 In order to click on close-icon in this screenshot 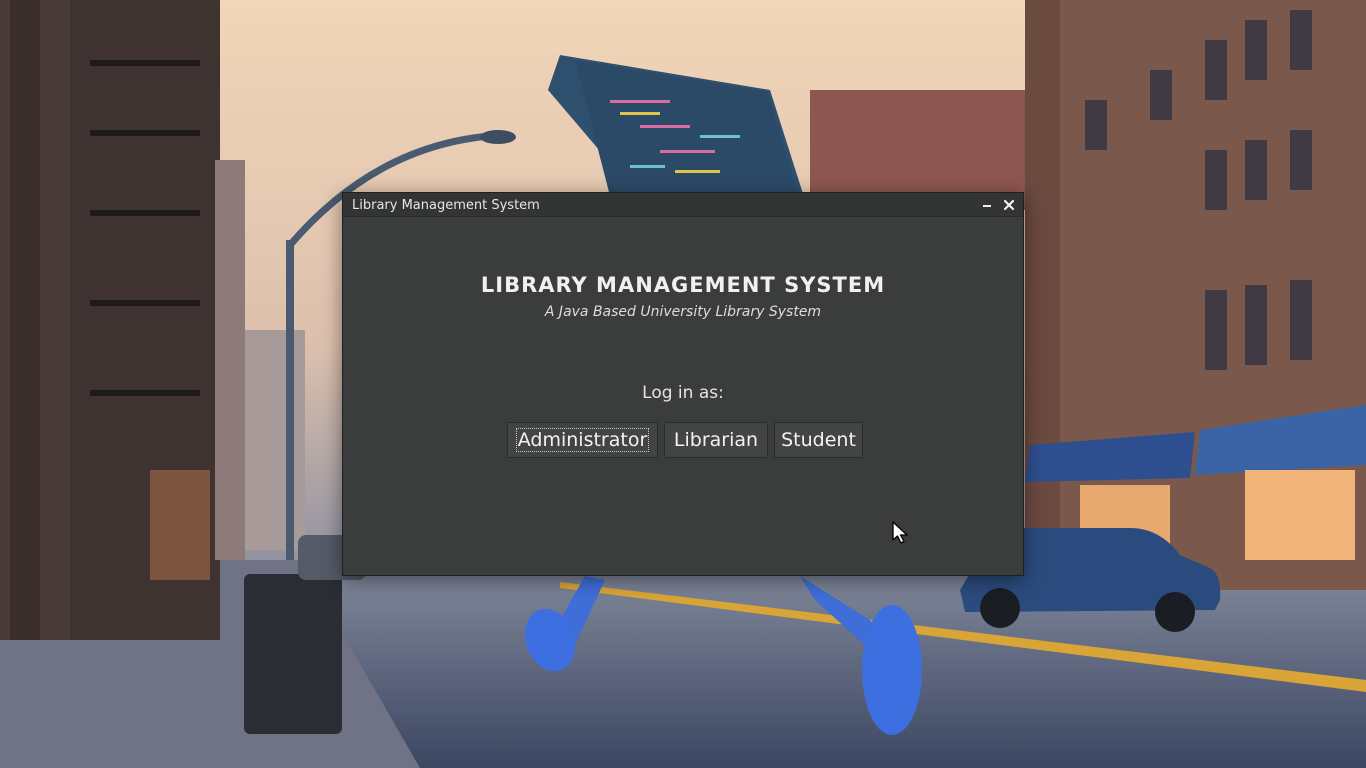, I will do `click(1009, 205)`.